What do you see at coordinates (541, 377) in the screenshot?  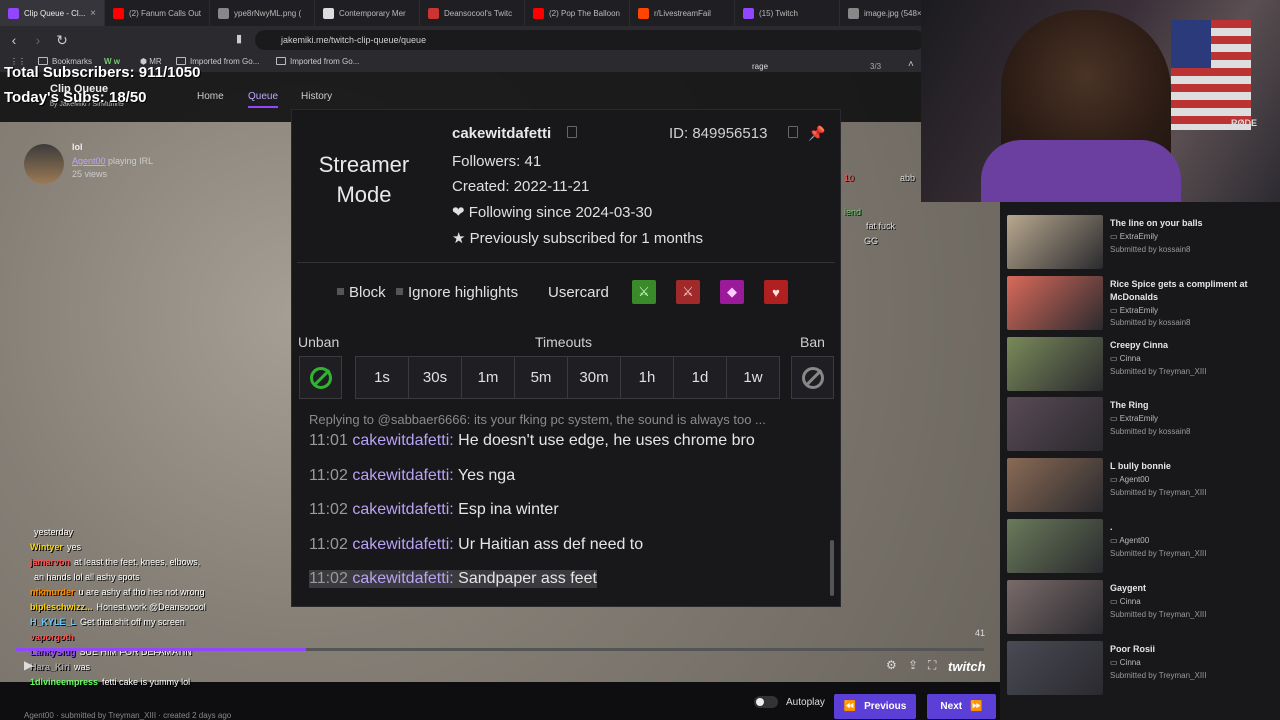 I see `timeout-button-5m: 5m` at bounding box center [541, 377].